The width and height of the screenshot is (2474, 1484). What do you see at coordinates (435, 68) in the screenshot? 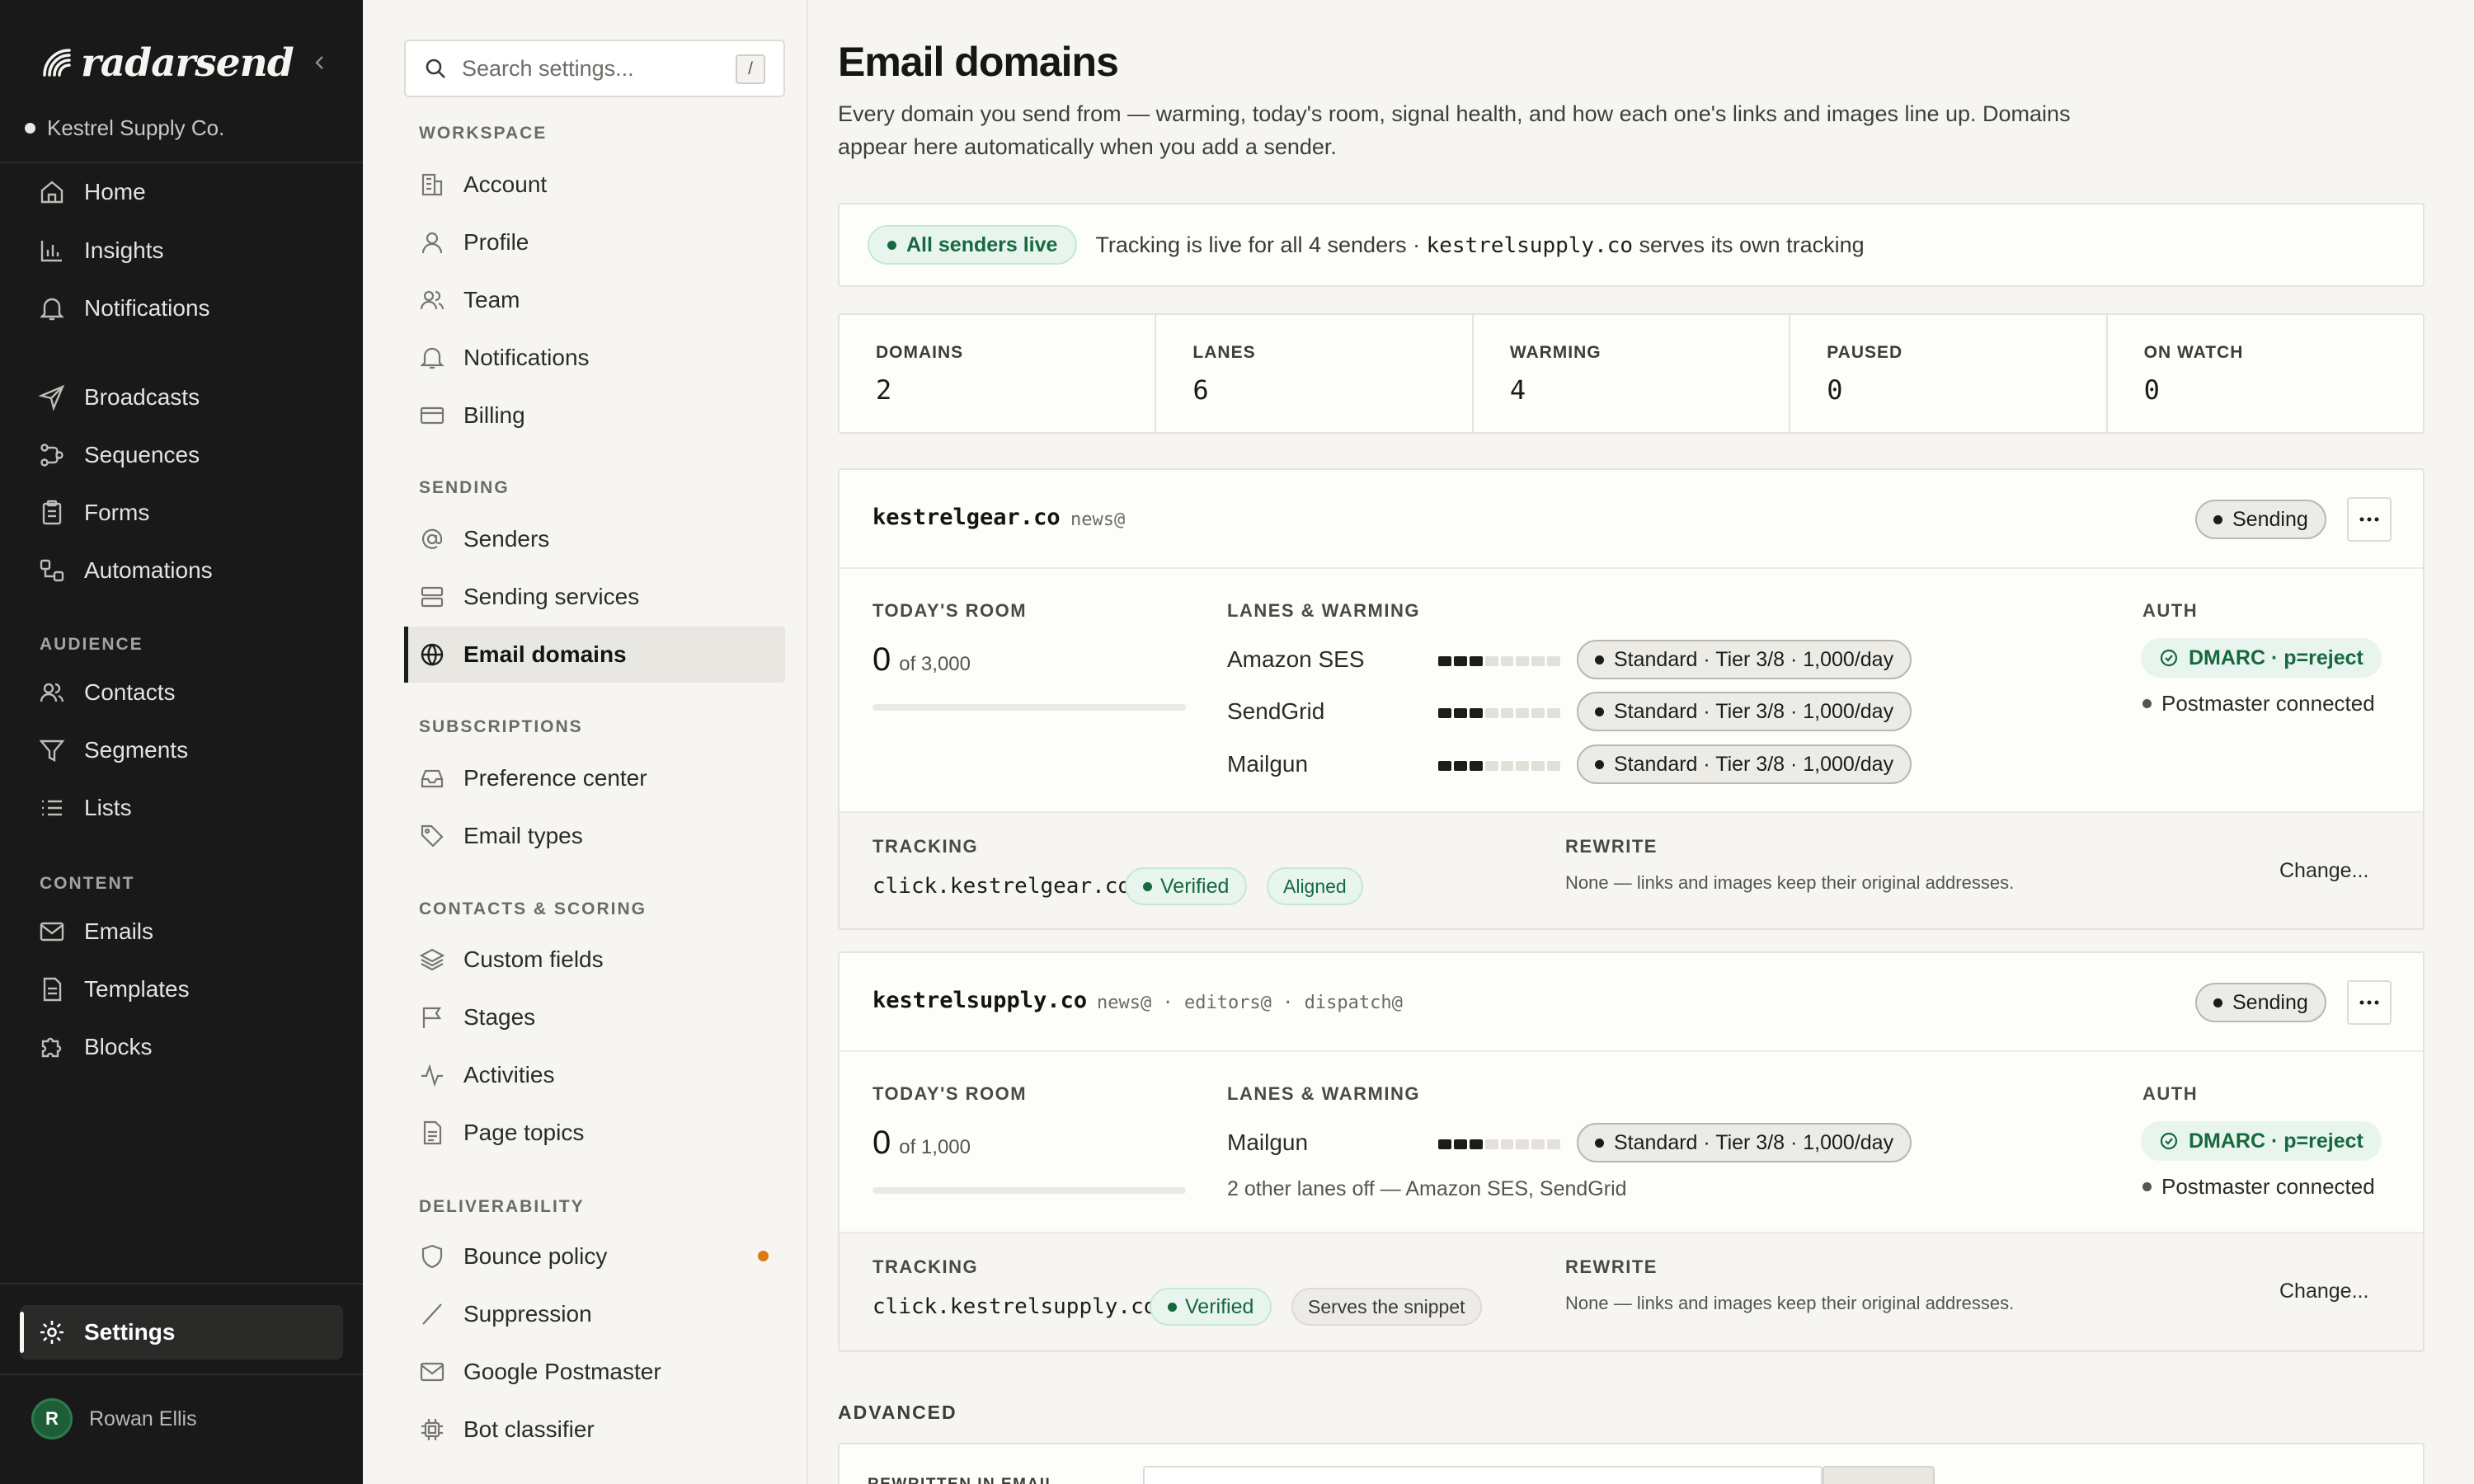
I see `search-icon` at bounding box center [435, 68].